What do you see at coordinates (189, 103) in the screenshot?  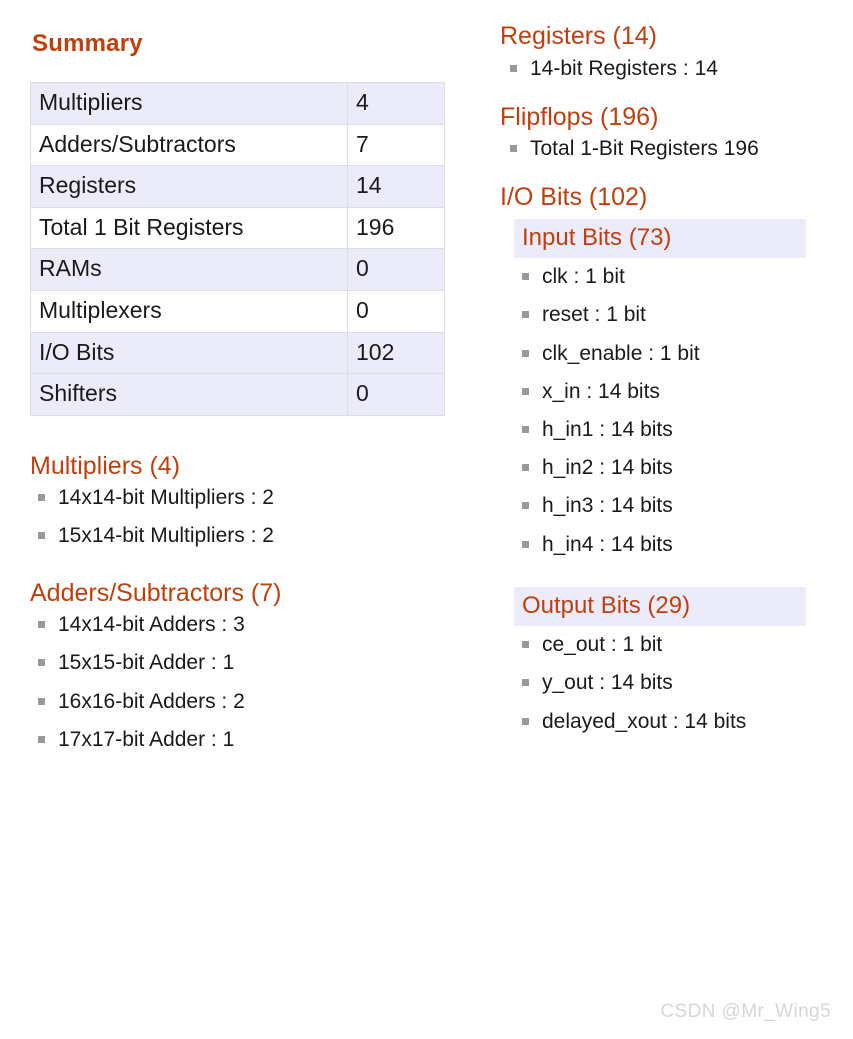 I see `table-cell-label: Multipliers` at bounding box center [189, 103].